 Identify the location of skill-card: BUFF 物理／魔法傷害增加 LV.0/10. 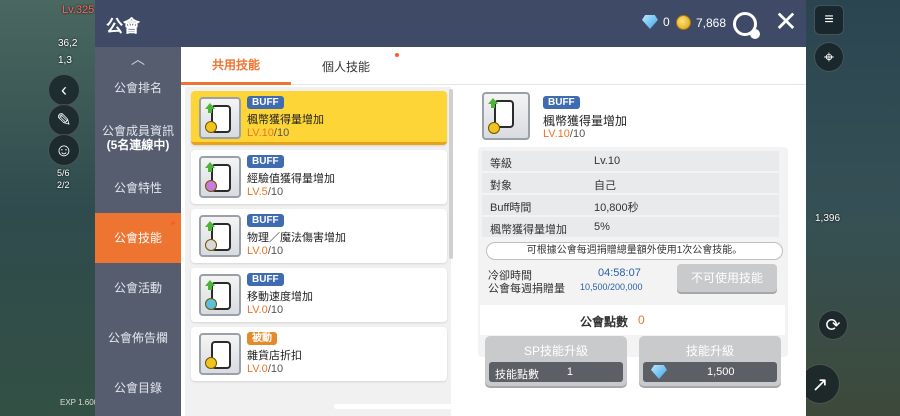
(319, 236).